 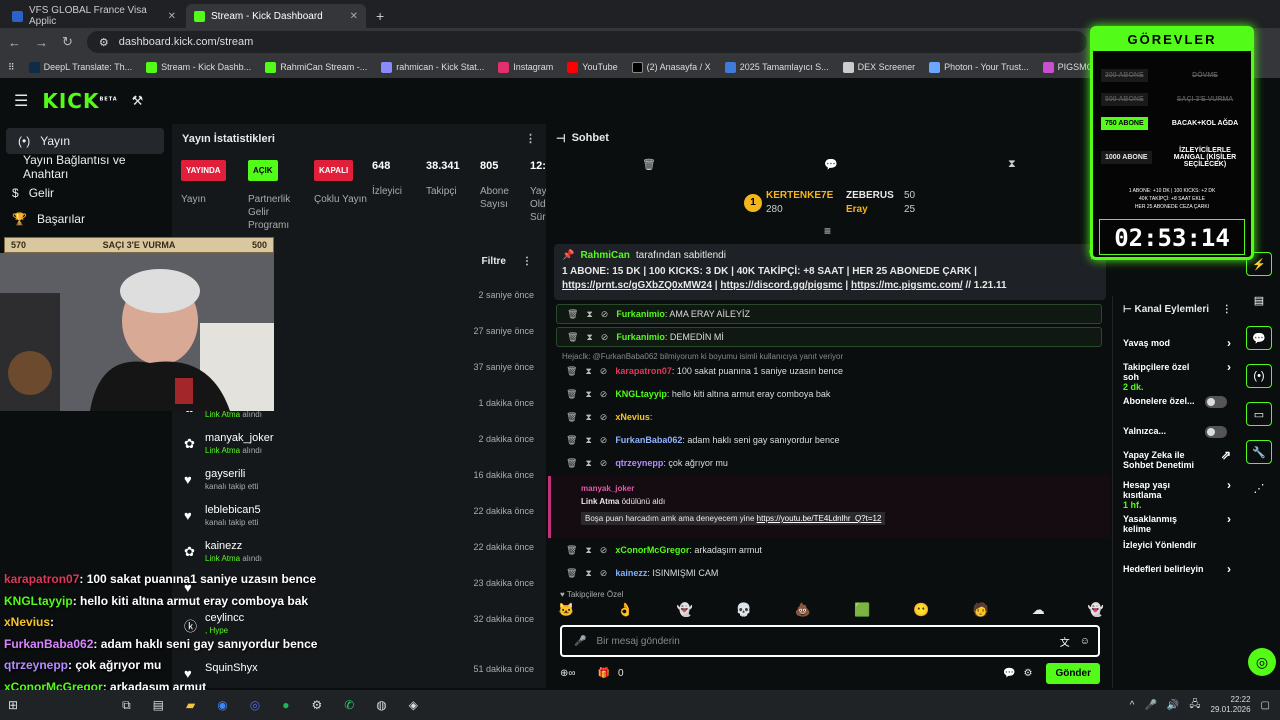 I want to click on folder-icon: ▰, so click(x=190, y=705).